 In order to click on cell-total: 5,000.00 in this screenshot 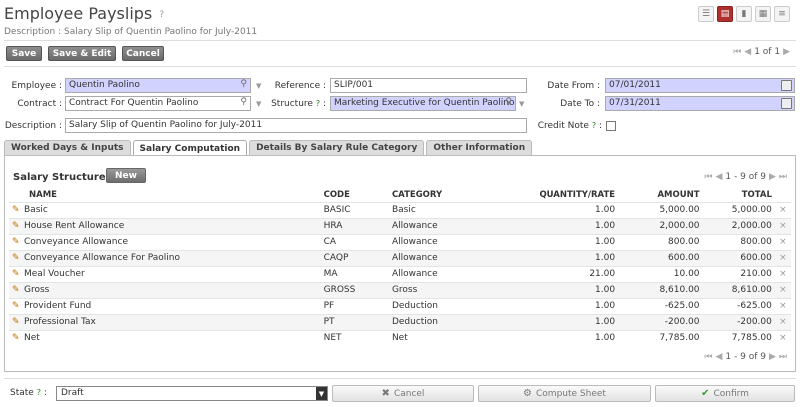, I will do `click(738, 209)`.